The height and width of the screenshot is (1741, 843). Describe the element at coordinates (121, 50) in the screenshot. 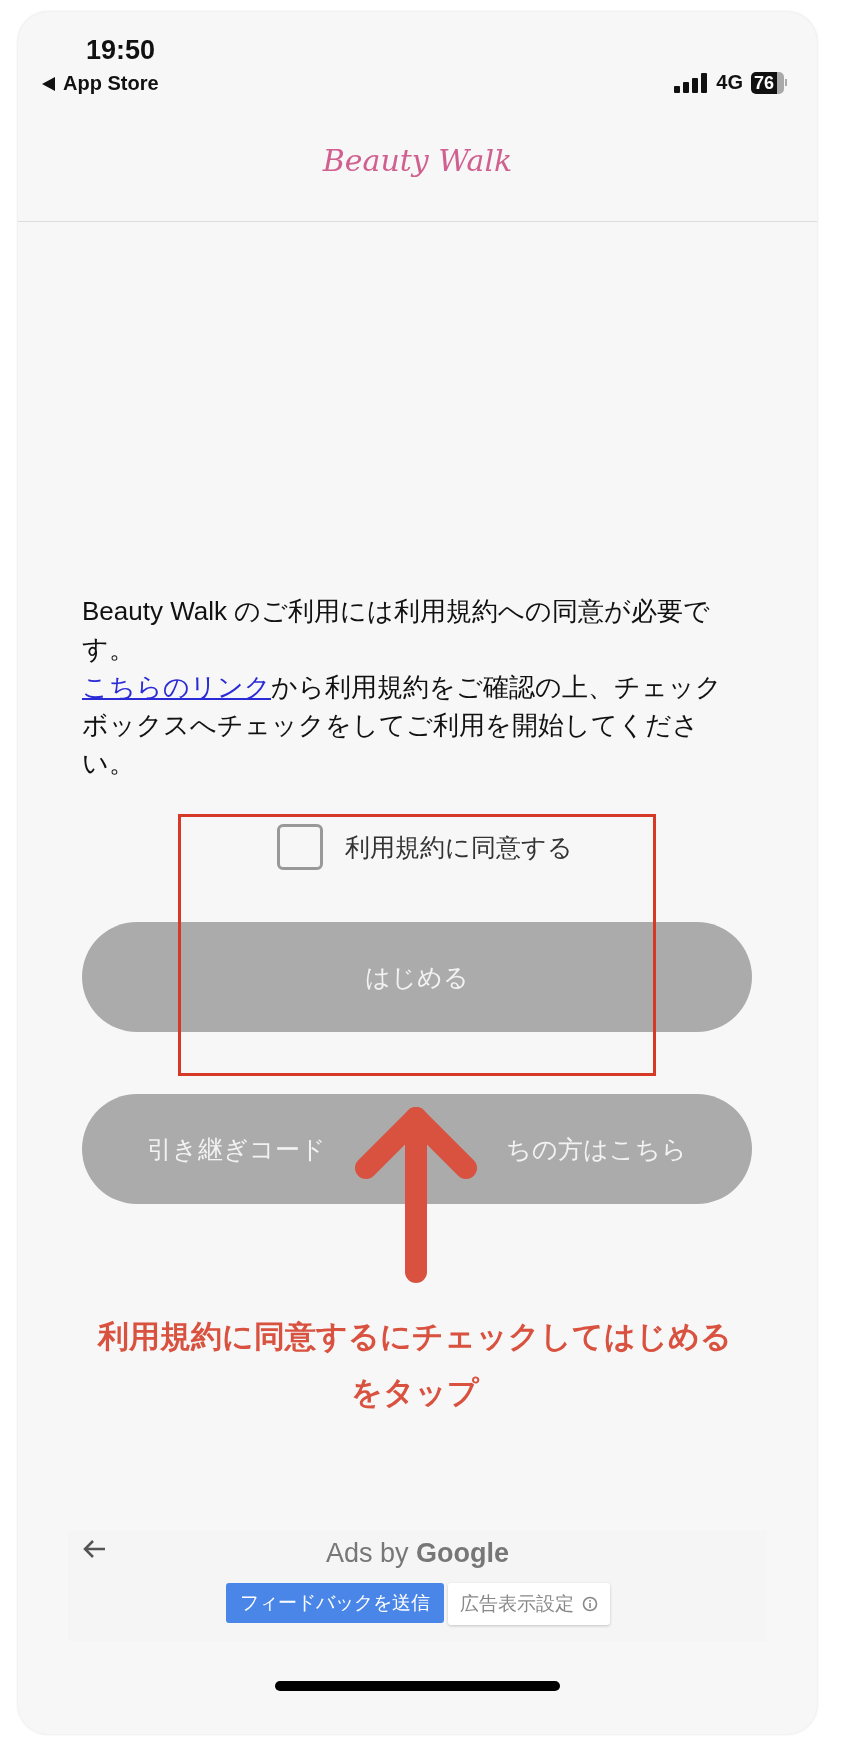

I see `status-time: 19:50` at that location.